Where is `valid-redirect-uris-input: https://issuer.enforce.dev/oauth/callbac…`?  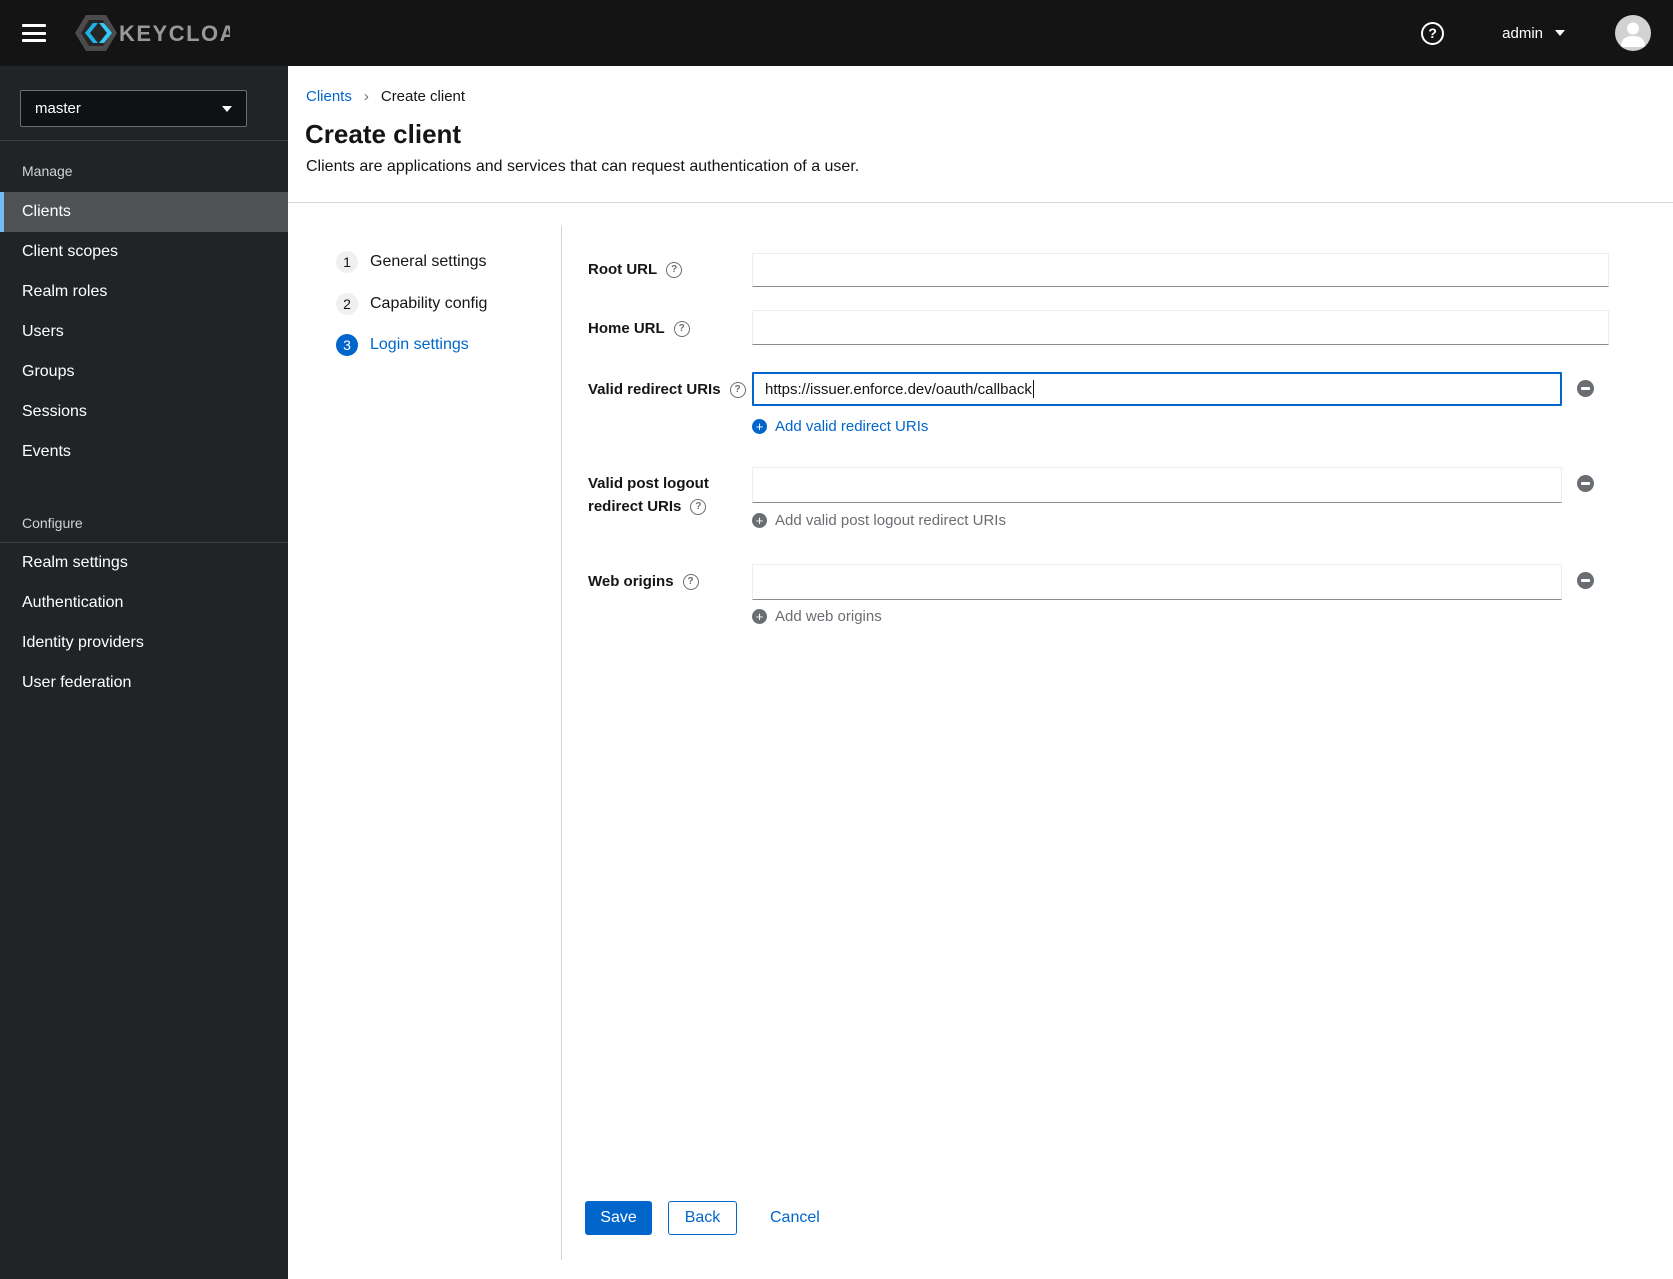
valid-redirect-uris-input: https://issuer.enforce.dev/oauth/callbac… is located at coordinates (1157, 389).